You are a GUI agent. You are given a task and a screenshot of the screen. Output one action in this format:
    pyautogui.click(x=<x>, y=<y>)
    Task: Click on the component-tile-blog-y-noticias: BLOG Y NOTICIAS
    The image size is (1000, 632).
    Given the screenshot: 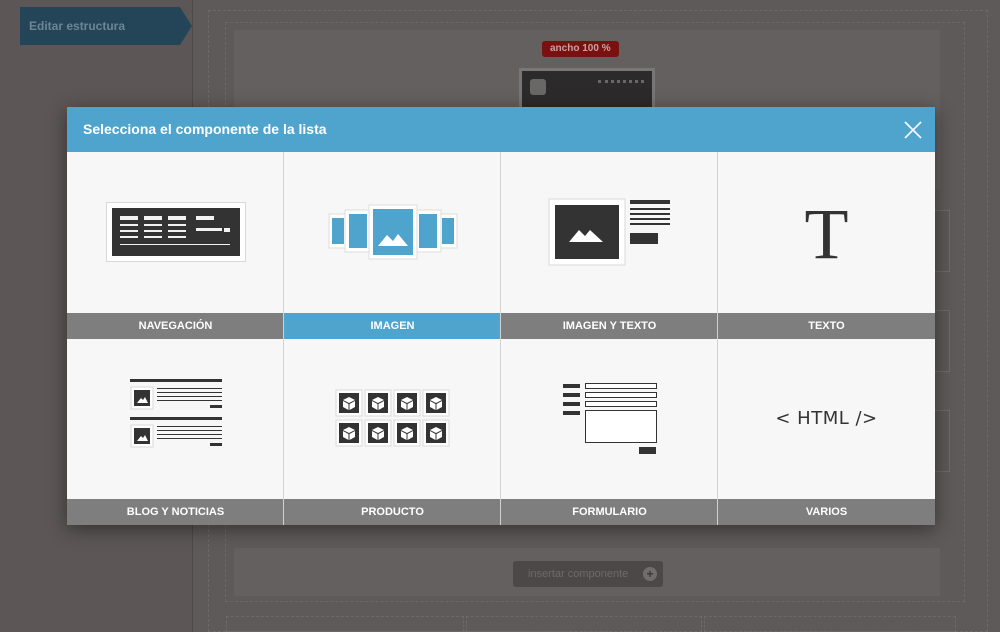 What is the action you would take?
    pyautogui.click(x=175, y=432)
    